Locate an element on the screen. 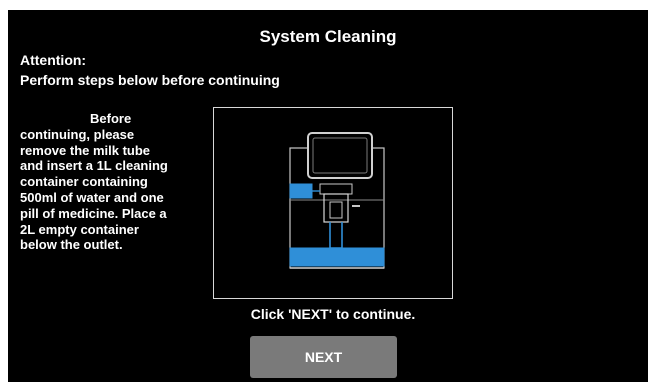 The width and height of the screenshot is (655, 385). continue-hint: Click 'NEXT' to continue. is located at coordinates (333, 314).